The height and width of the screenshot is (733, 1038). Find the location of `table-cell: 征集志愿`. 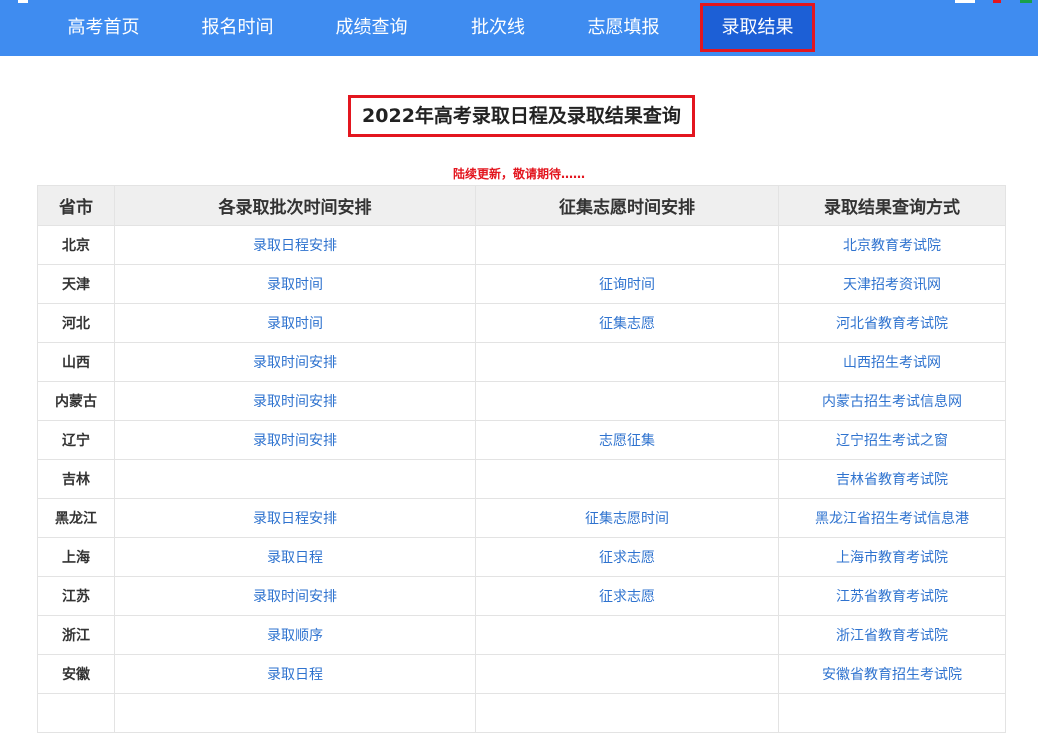

table-cell: 征集志愿 is located at coordinates (627, 323).